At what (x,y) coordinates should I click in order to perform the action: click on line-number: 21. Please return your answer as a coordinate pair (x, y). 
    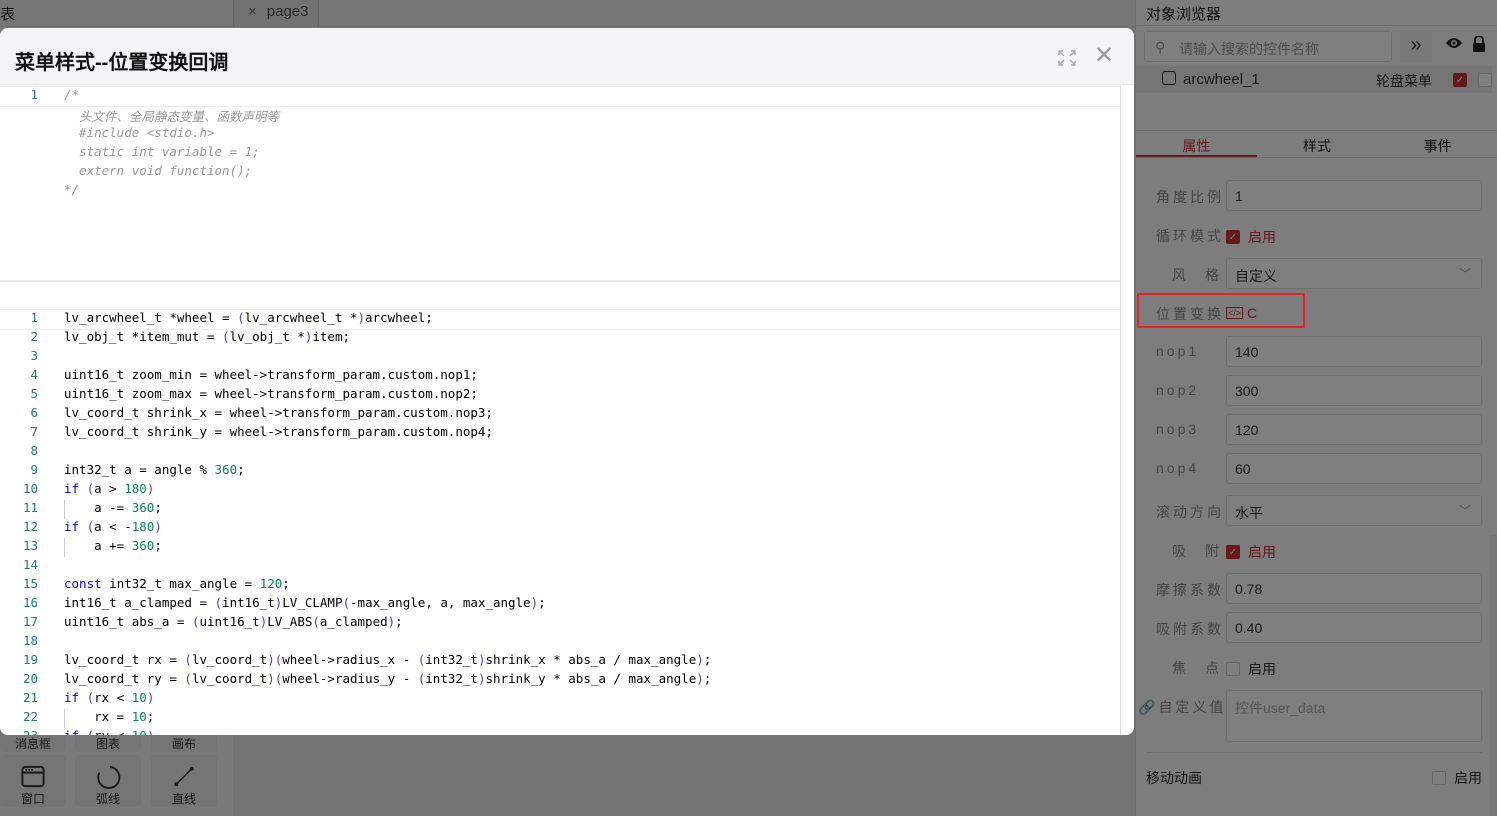
    Looking at the image, I should click on (30, 697).